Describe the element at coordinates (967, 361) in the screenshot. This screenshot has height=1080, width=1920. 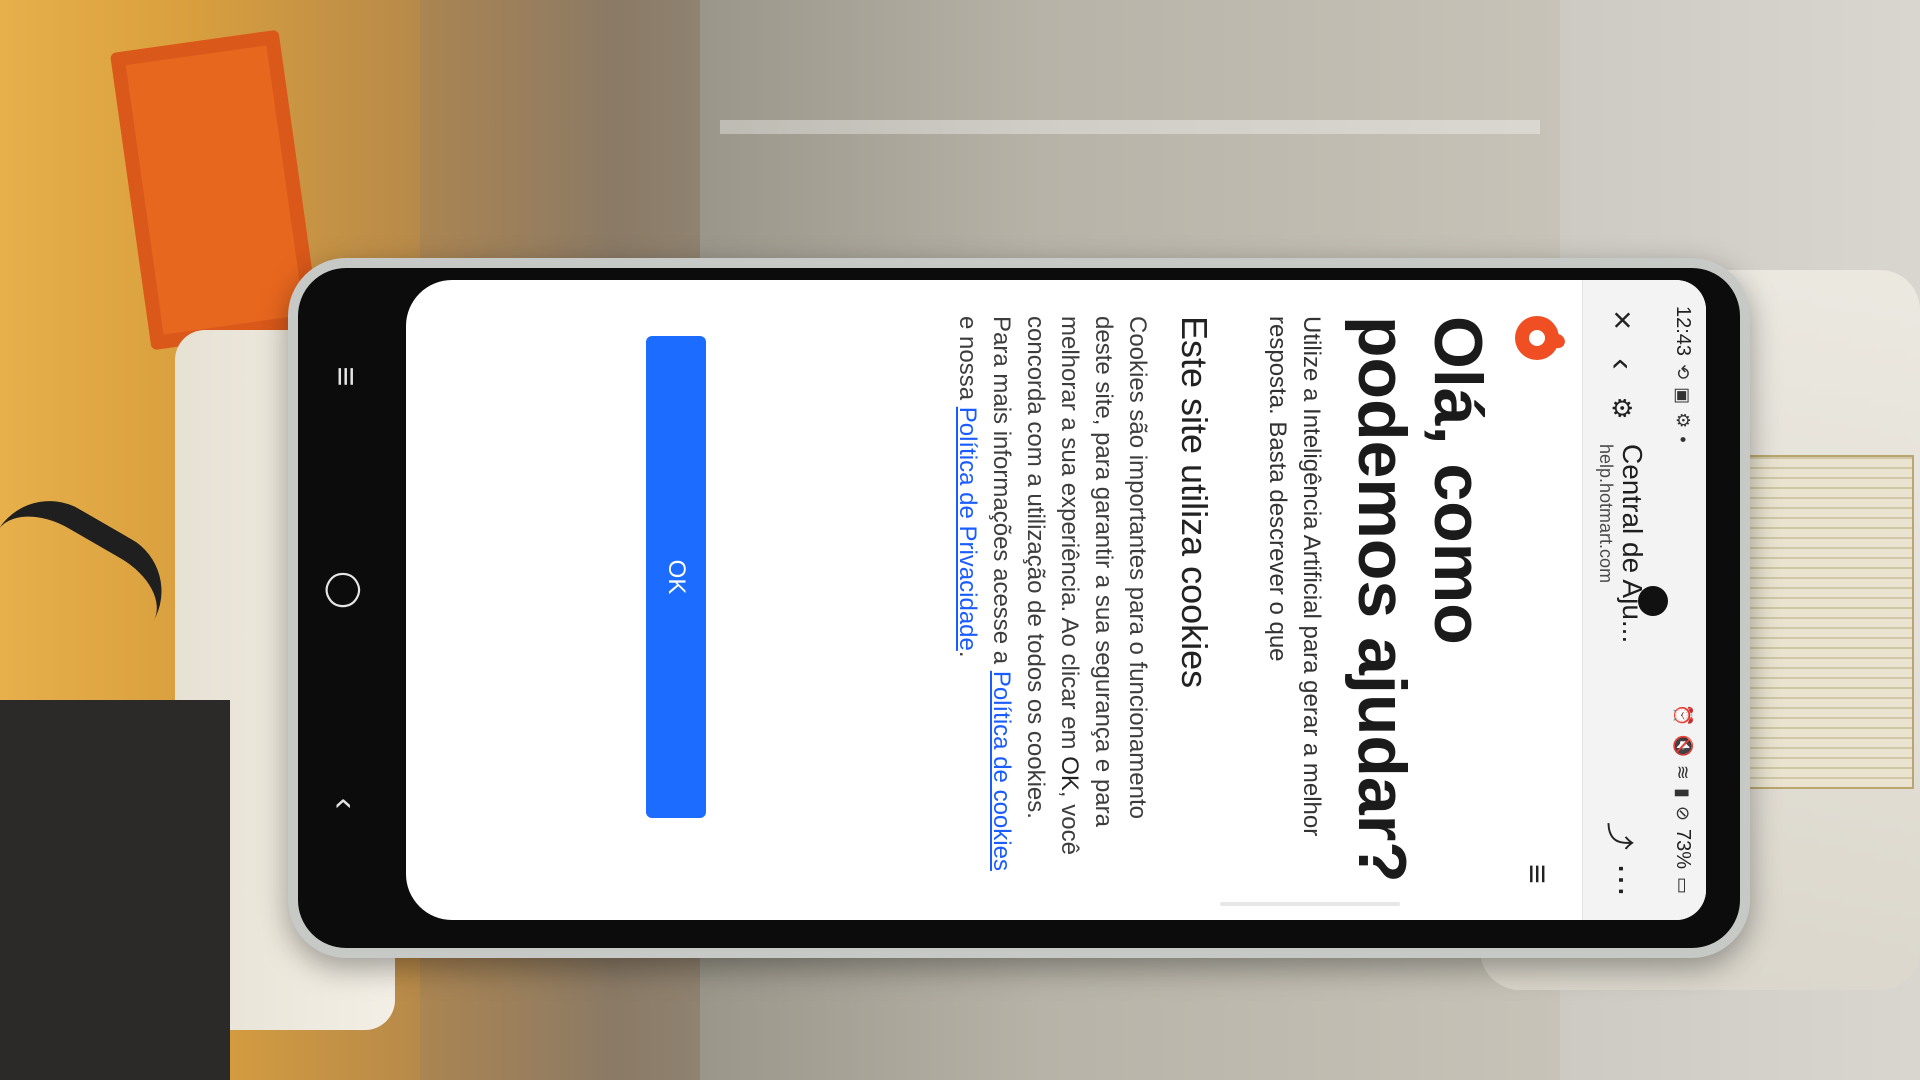
I see `cookie-text-part: e nossa` at that location.